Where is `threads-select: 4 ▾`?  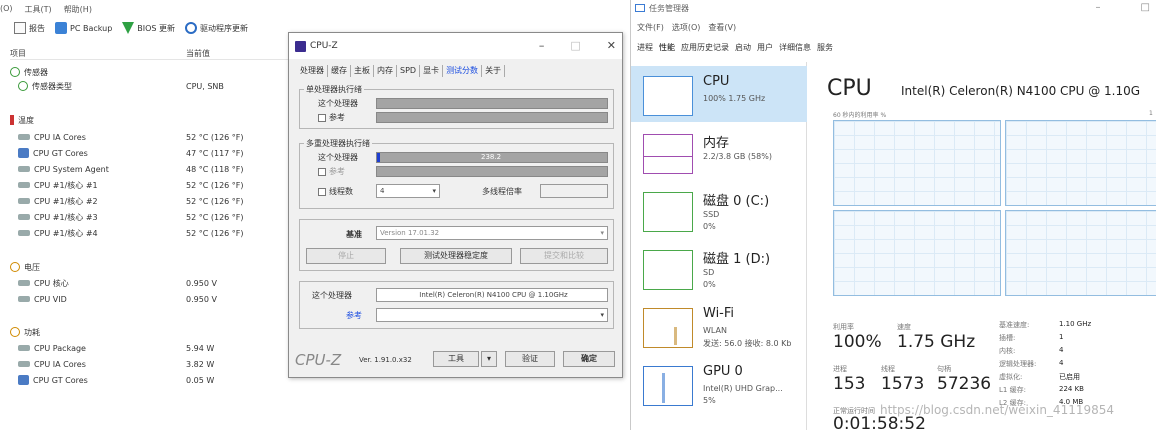 threads-select: 4 ▾ is located at coordinates (408, 191).